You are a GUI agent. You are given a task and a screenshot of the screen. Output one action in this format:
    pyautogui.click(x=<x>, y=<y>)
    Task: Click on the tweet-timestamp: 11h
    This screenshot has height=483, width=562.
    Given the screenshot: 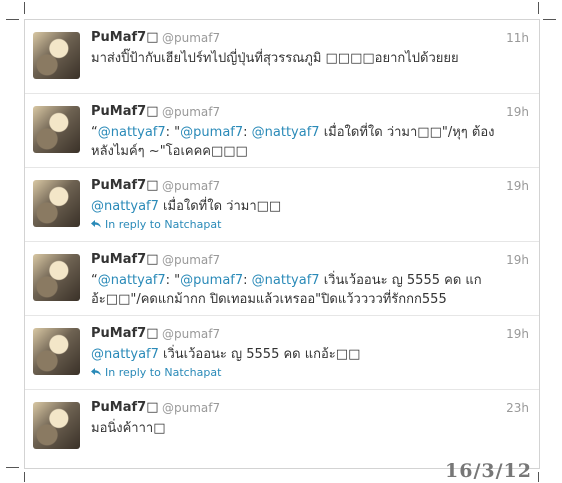 What is the action you would take?
    pyautogui.click(x=517, y=38)
    